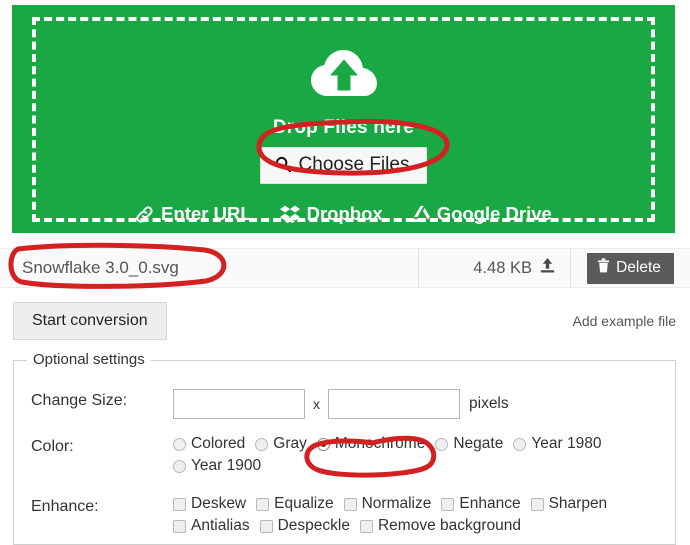 This screenshot has width=690, height=545. What do you see at coordinates (394, 404) in the screenshot?
I see `change-size-height-input` at bounding box center [394, 404].